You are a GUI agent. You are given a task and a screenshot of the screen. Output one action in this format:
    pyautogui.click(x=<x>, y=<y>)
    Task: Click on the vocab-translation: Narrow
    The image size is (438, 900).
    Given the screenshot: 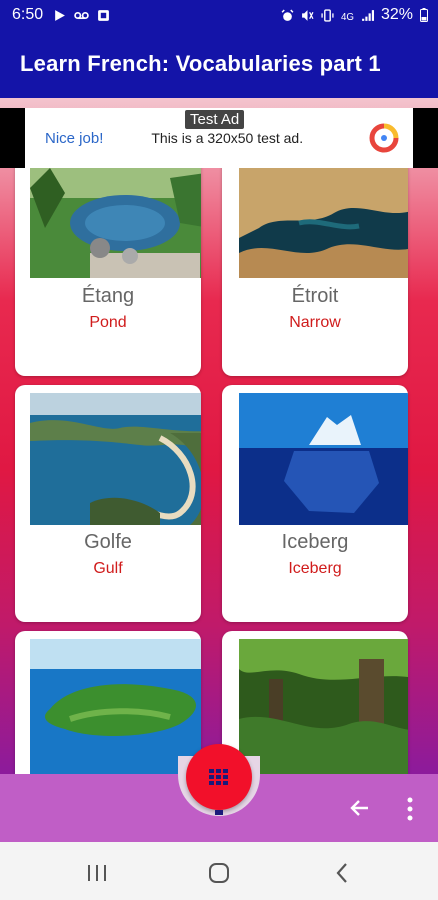 What is the action you would take?
    pyautogui.click(x=315, y=322)
    